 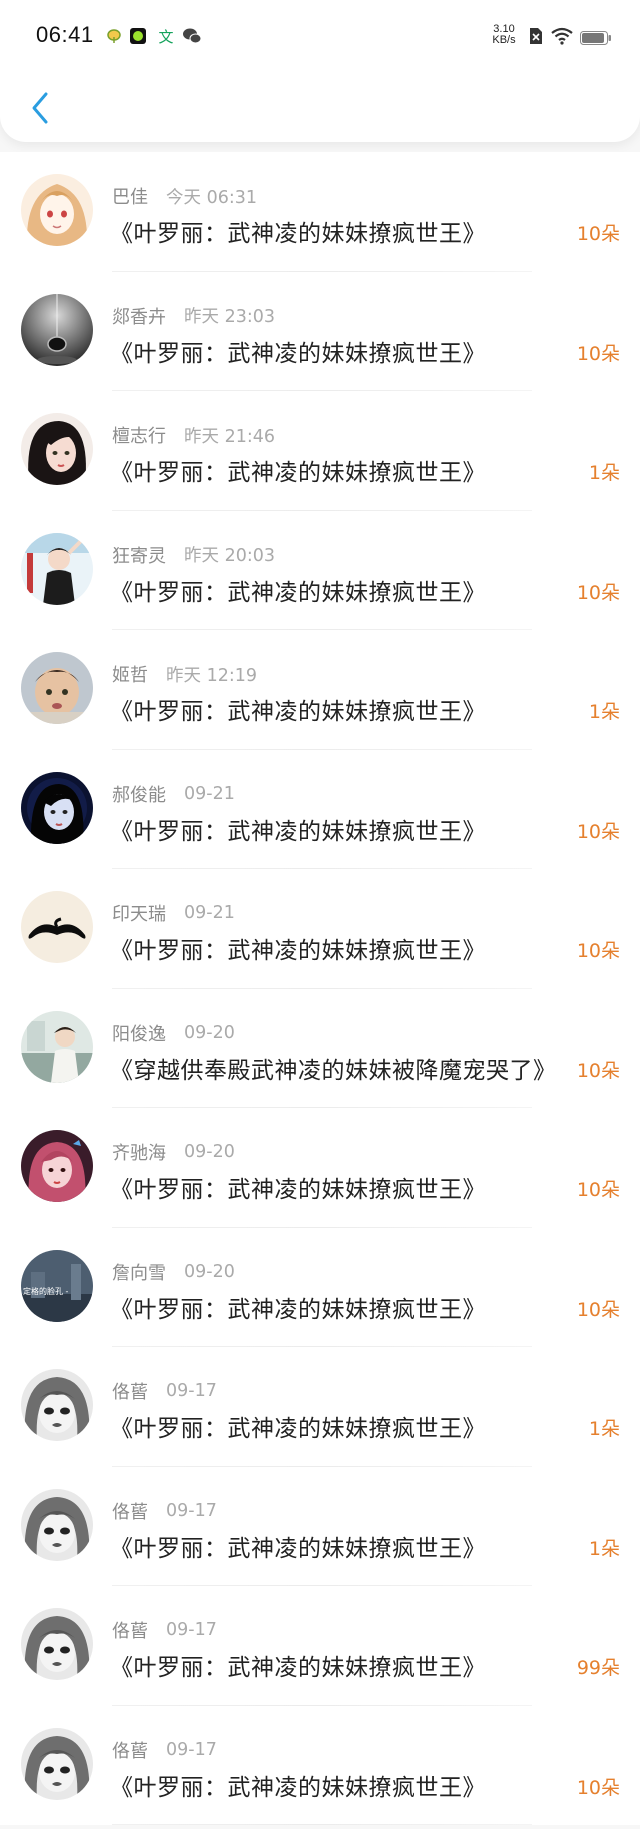 I want to click on list-item: 檀志行 昨天 21:46 《叶罗丽：武神凌的妹妹撩疯世王》 1朵, so click(x=320, y=451).